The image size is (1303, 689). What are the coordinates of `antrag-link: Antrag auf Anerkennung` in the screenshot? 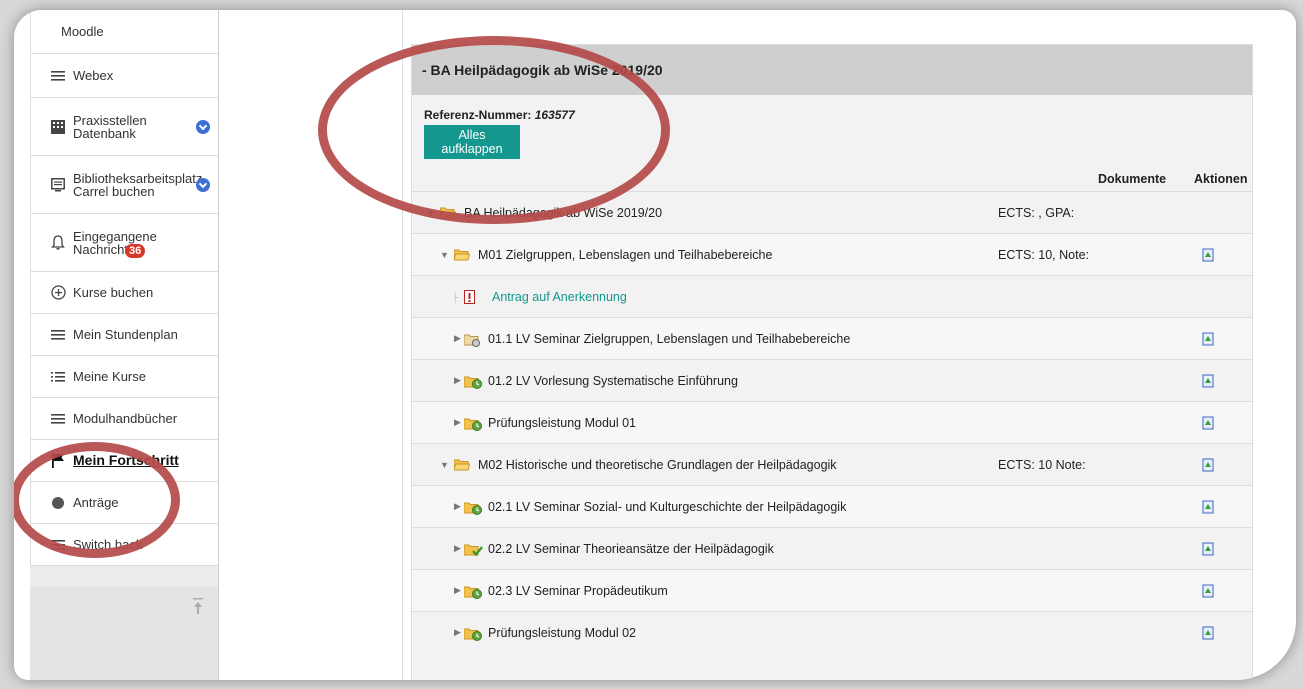 It's located at (559, 297).